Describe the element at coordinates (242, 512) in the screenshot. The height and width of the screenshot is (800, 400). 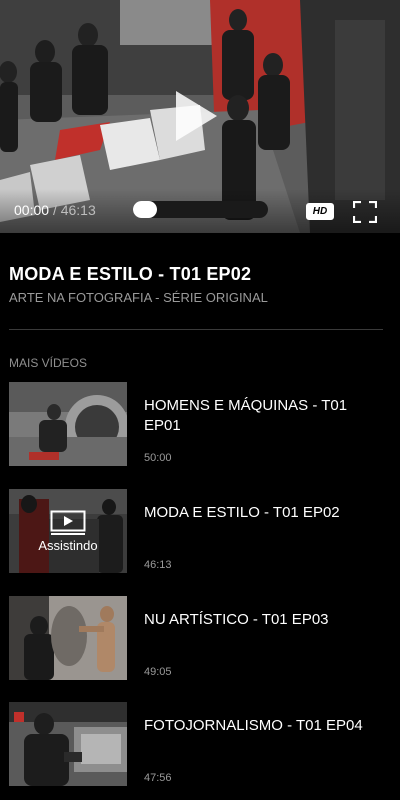
I see `list-item-title: MODA E ESTILO - T01 EP02` at that location.